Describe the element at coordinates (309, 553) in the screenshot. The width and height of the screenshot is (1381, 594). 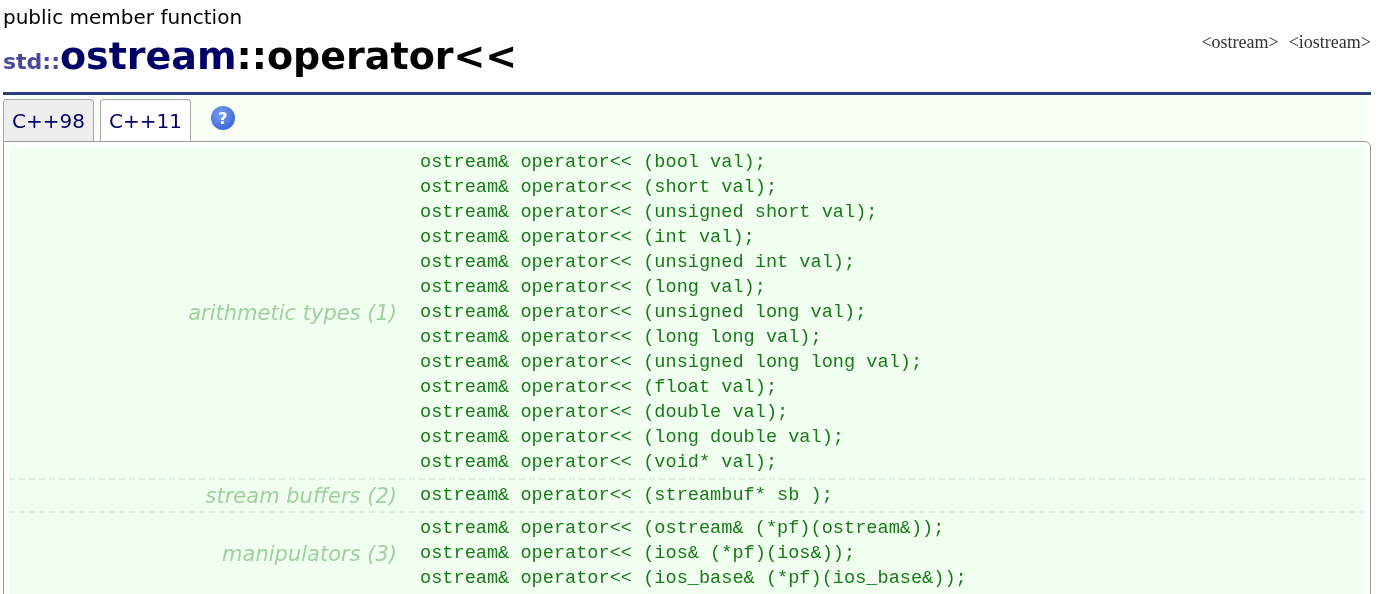
I see `section-label: manipulators (3)` at that location.